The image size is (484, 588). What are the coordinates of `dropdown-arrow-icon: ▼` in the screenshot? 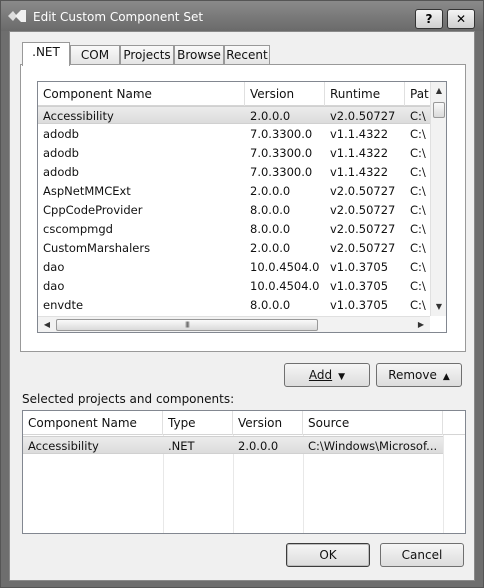 It's located at (342, 377).